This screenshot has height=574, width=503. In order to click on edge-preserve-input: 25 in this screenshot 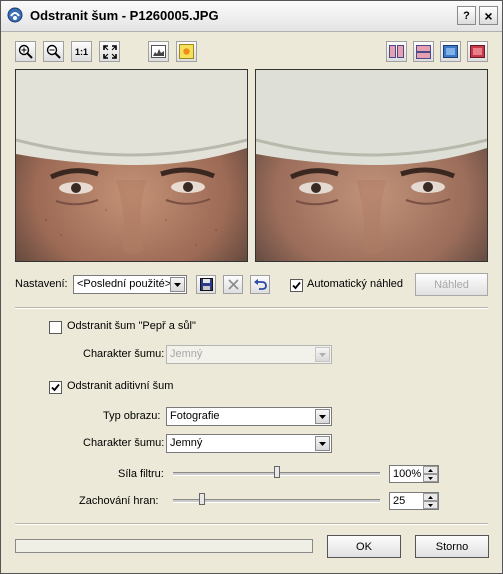, I will do `click(414, 501)`.